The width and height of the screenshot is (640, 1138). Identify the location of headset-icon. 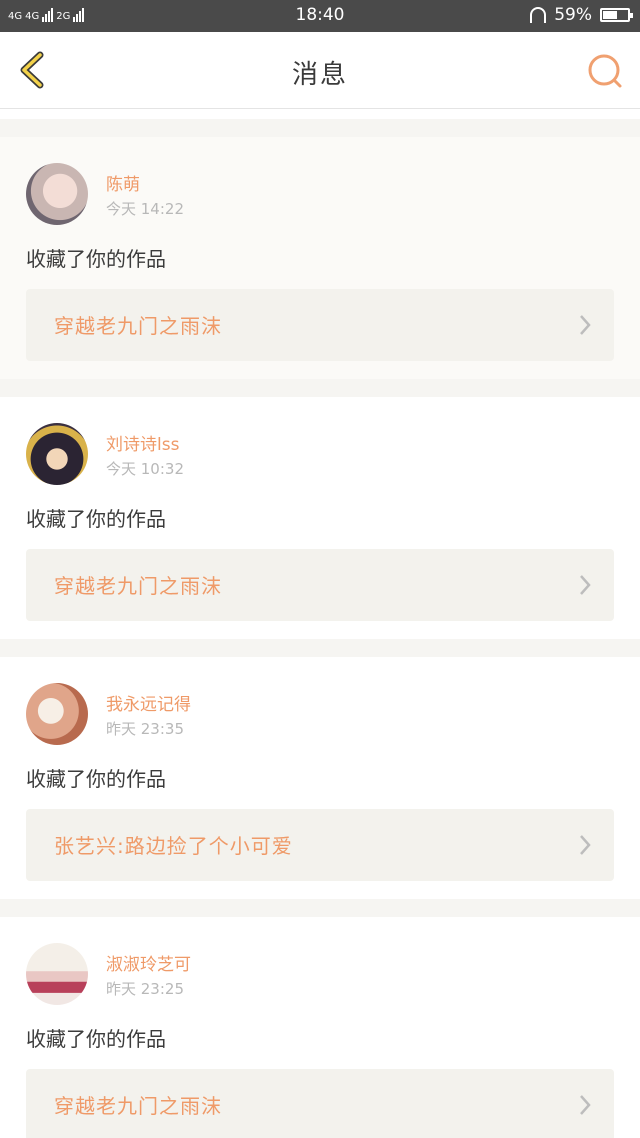
(538, 15).